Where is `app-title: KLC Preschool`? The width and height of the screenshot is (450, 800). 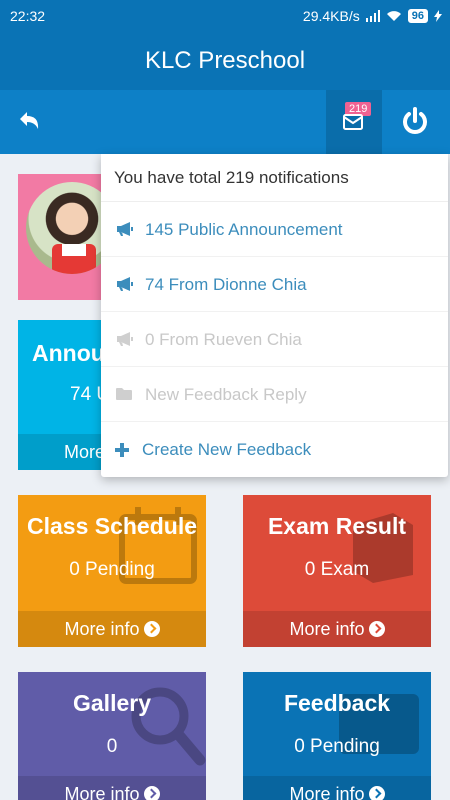 app-title: KLC Preschool is located at coordinates (225, 61).